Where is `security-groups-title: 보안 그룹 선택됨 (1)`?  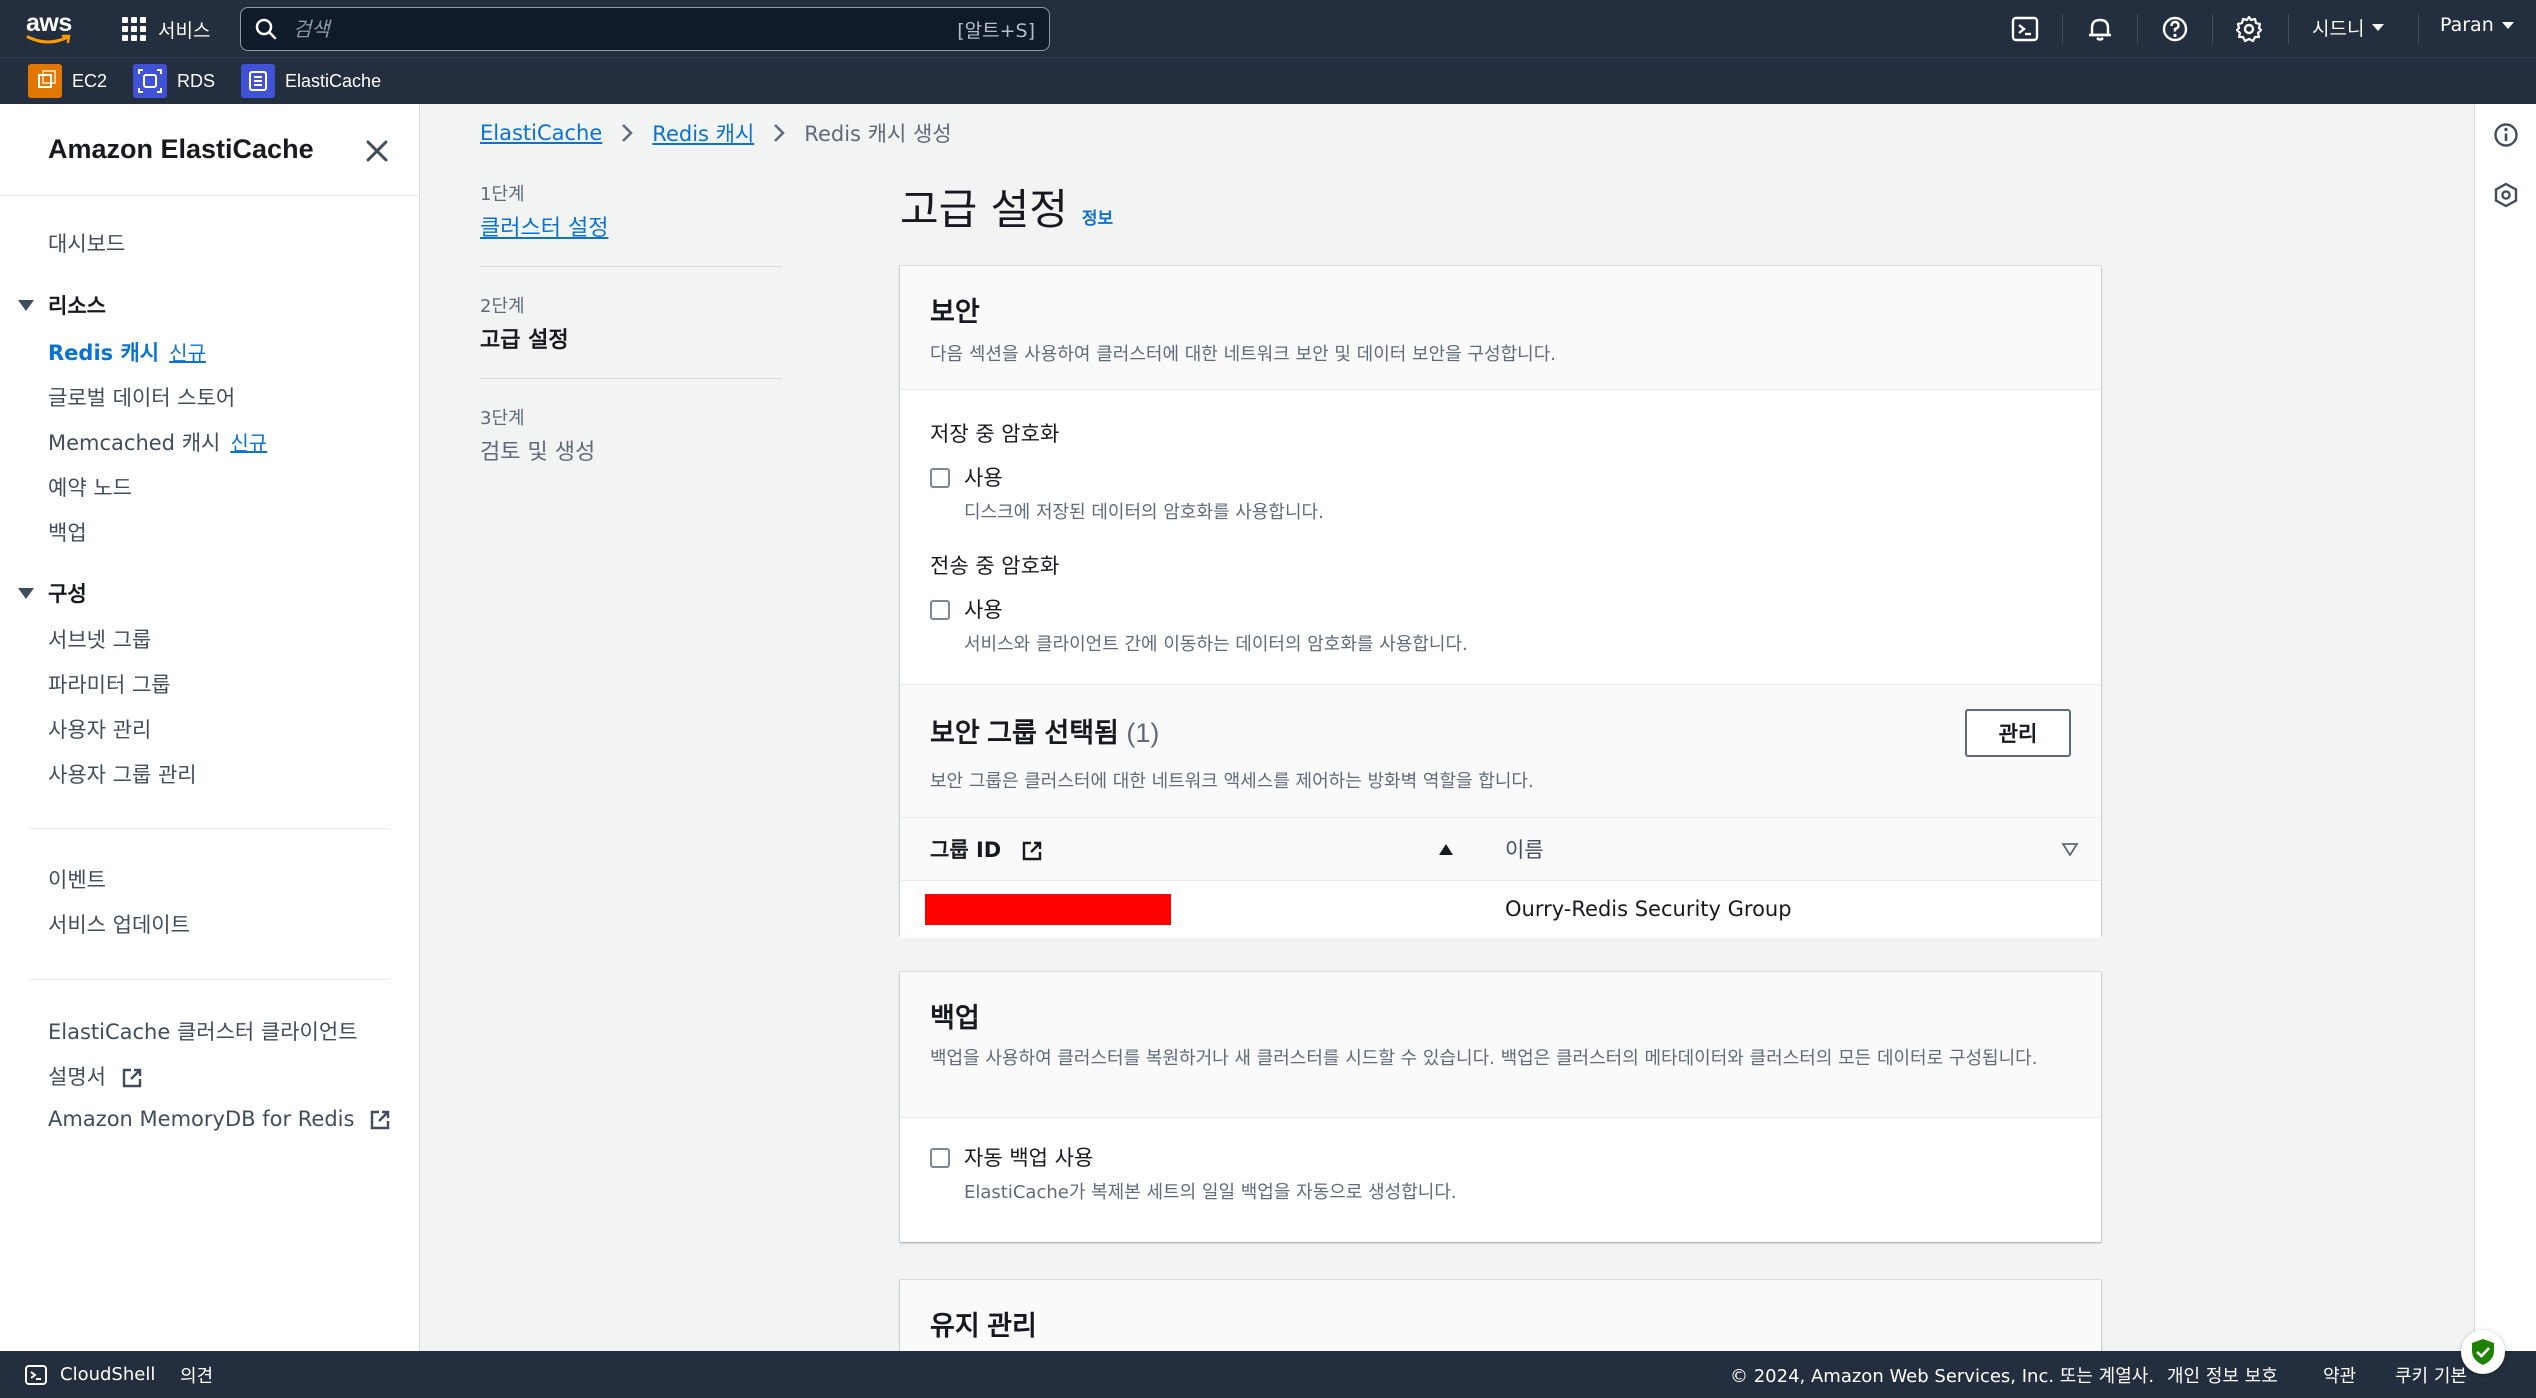 security-groups-title: 보안 그룹 선택됨 (1) is located at coordinates (1044, 730).